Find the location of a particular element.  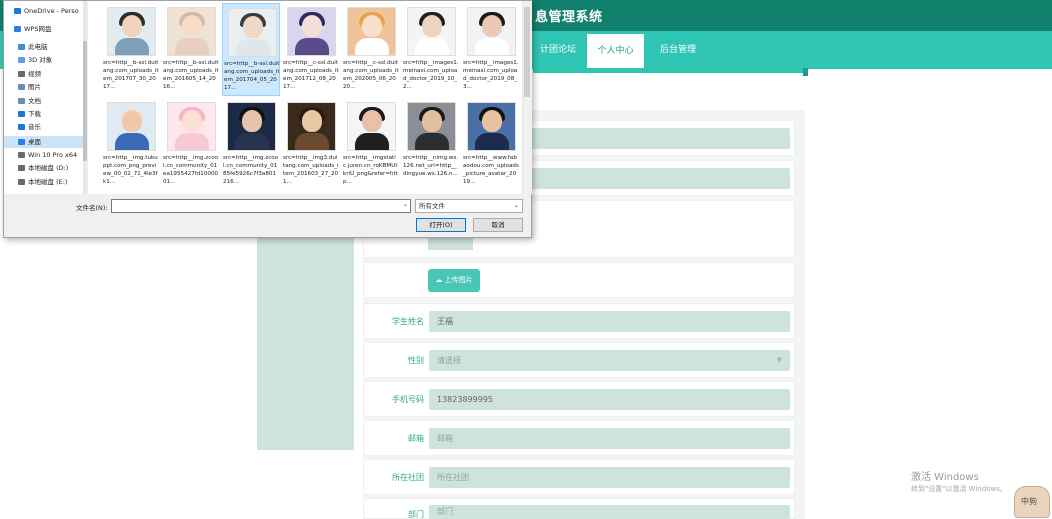

label-student-name: 学生姓名 is located at coordinates (408, 321).